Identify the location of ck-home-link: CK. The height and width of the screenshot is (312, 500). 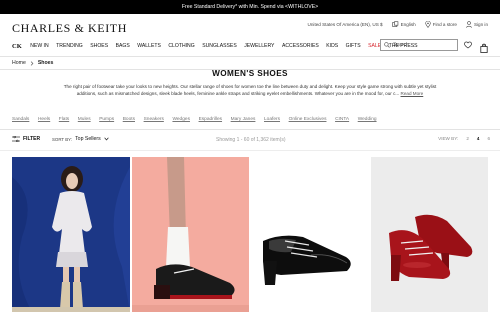
(17, 46).